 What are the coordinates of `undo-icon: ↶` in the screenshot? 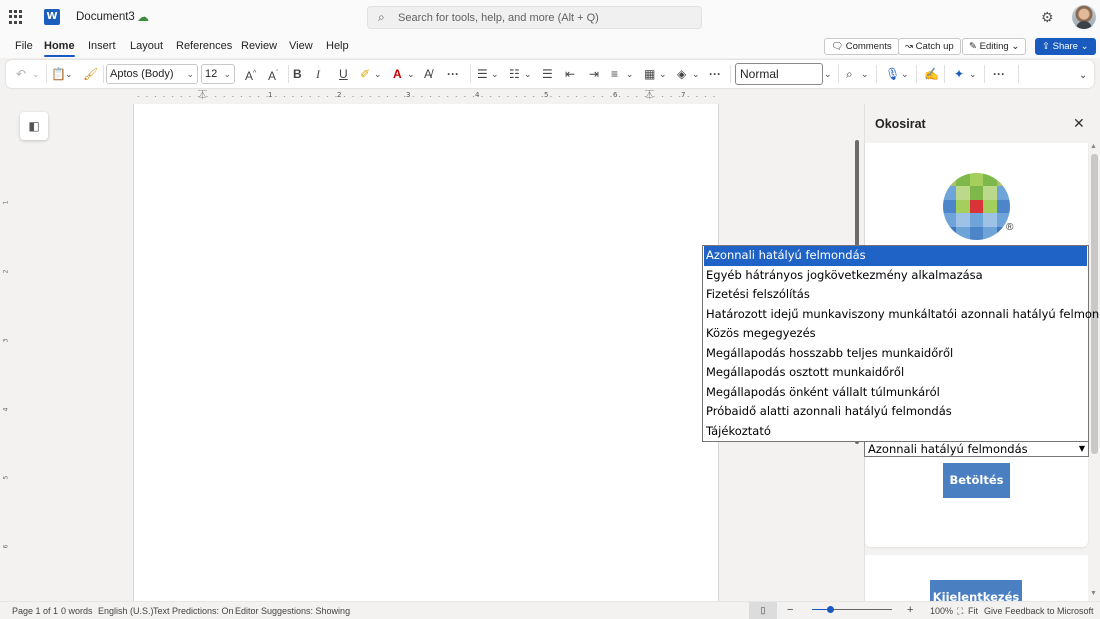 It's located at (21, 74).